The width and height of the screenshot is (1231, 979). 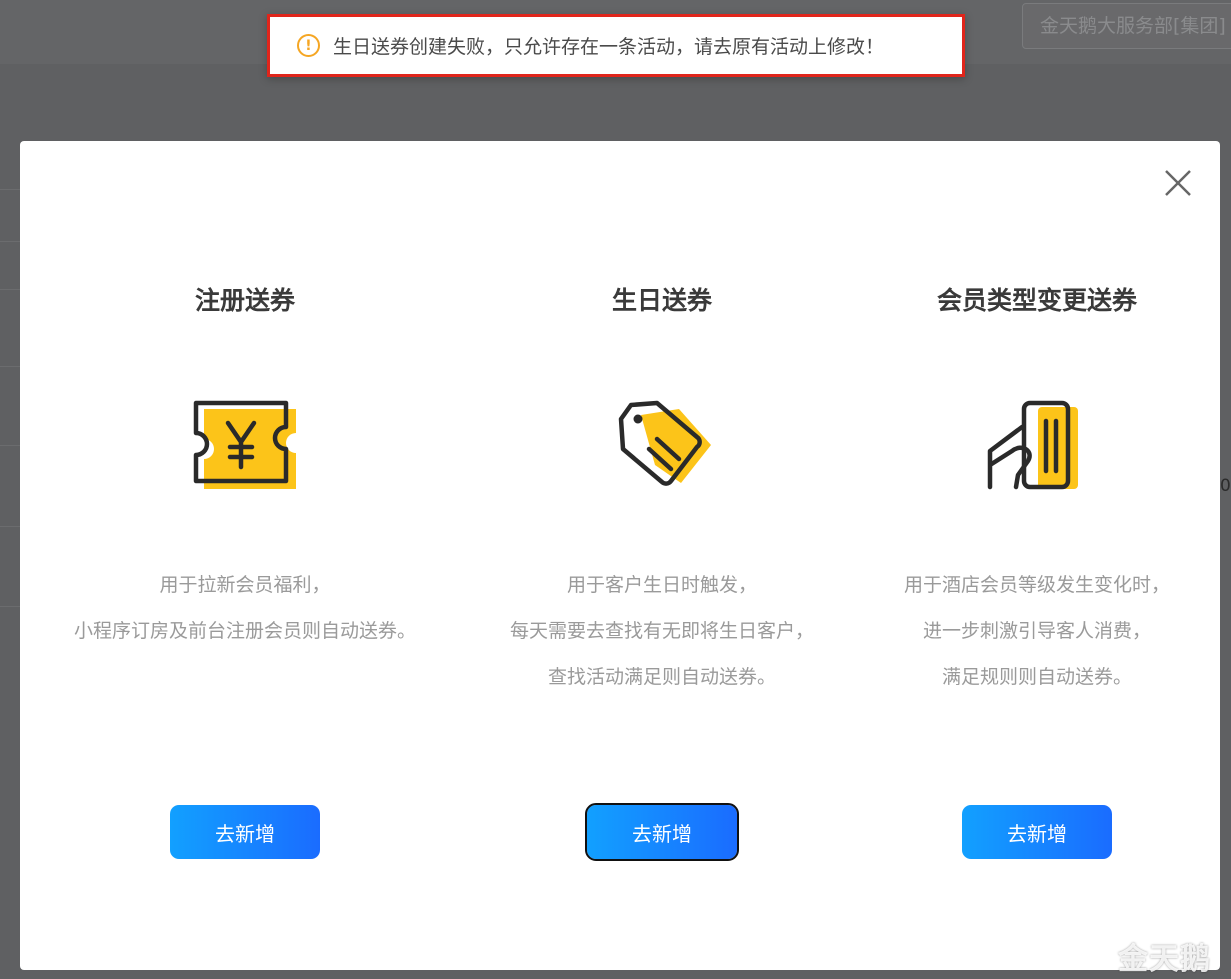 I want to click on description-line: 每天需要去查找有无即将生日客户，, so click(x=661, y=631).